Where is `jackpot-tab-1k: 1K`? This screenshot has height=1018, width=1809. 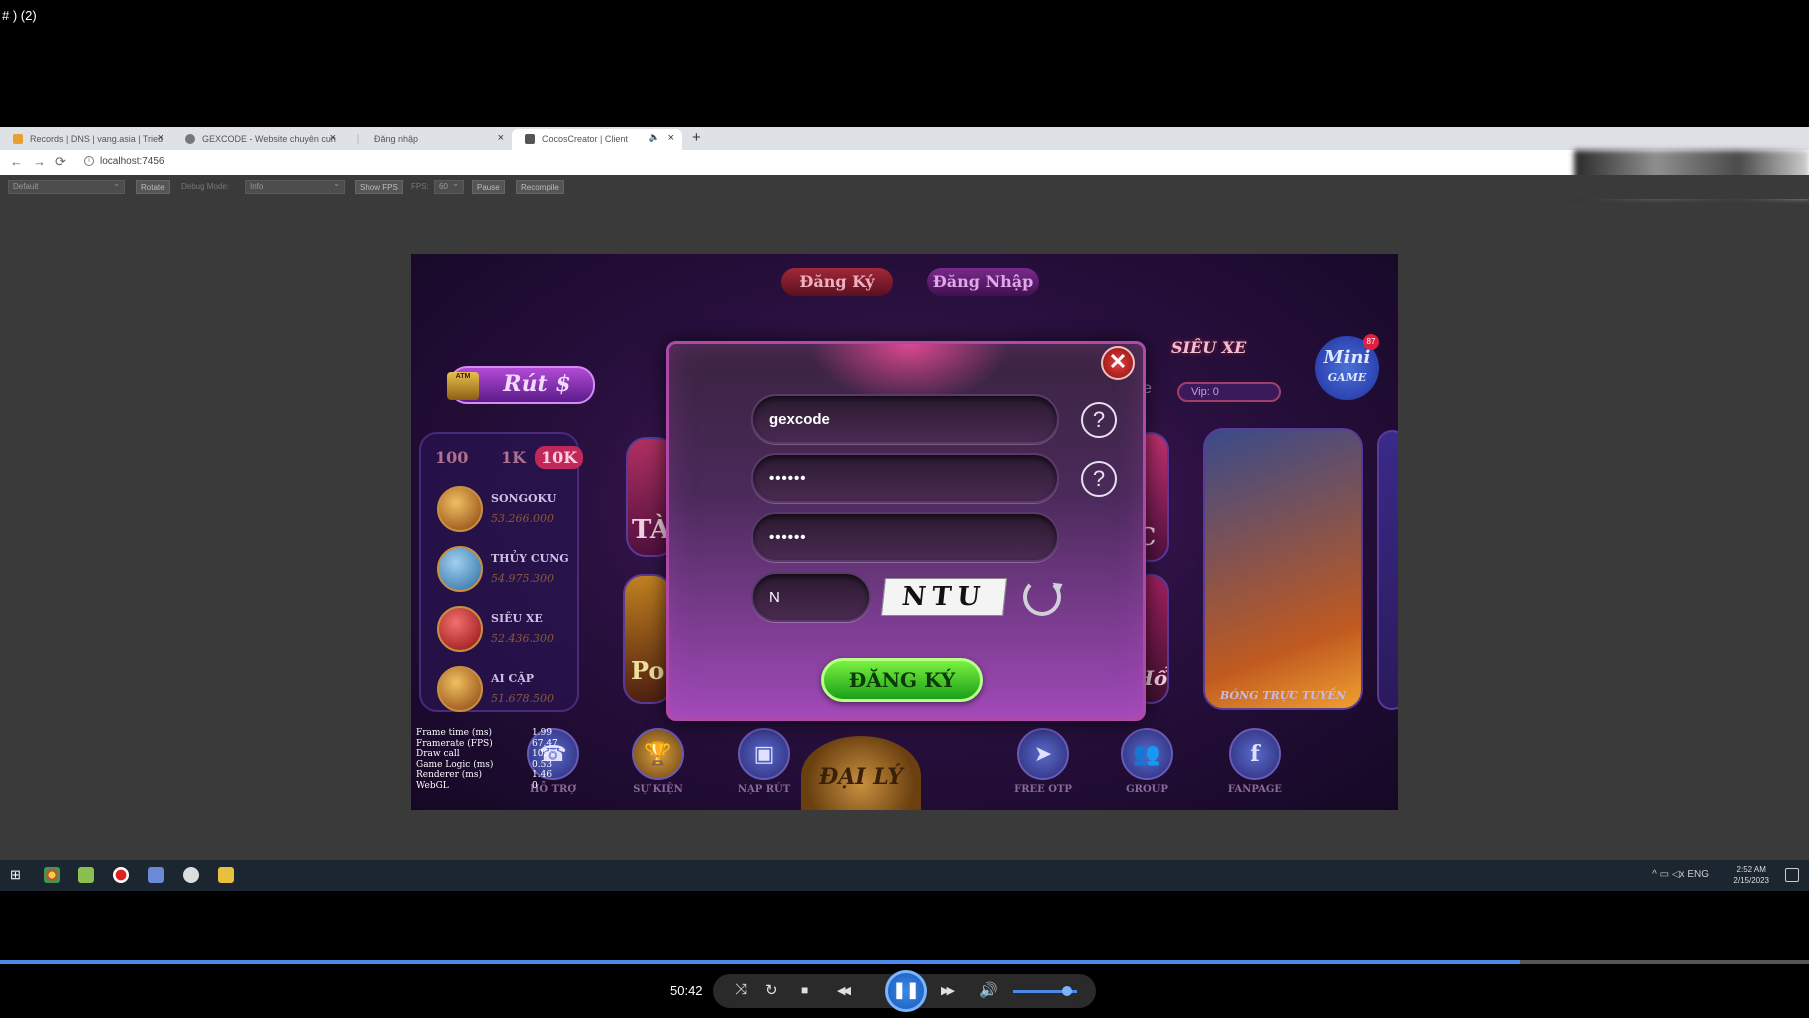 jackpot-tab-1k: 1K is located at coordinates (513, 457).